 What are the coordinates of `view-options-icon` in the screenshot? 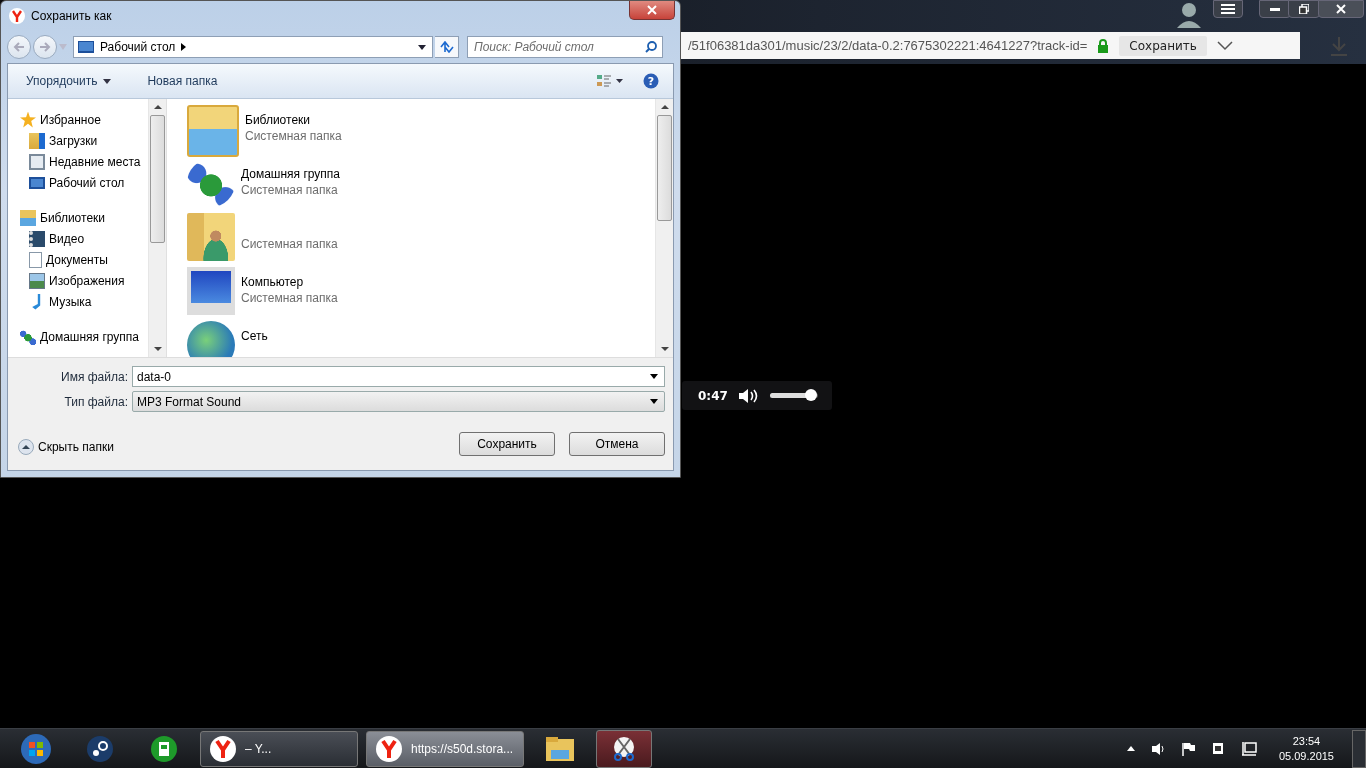 It's located at (610, 81).